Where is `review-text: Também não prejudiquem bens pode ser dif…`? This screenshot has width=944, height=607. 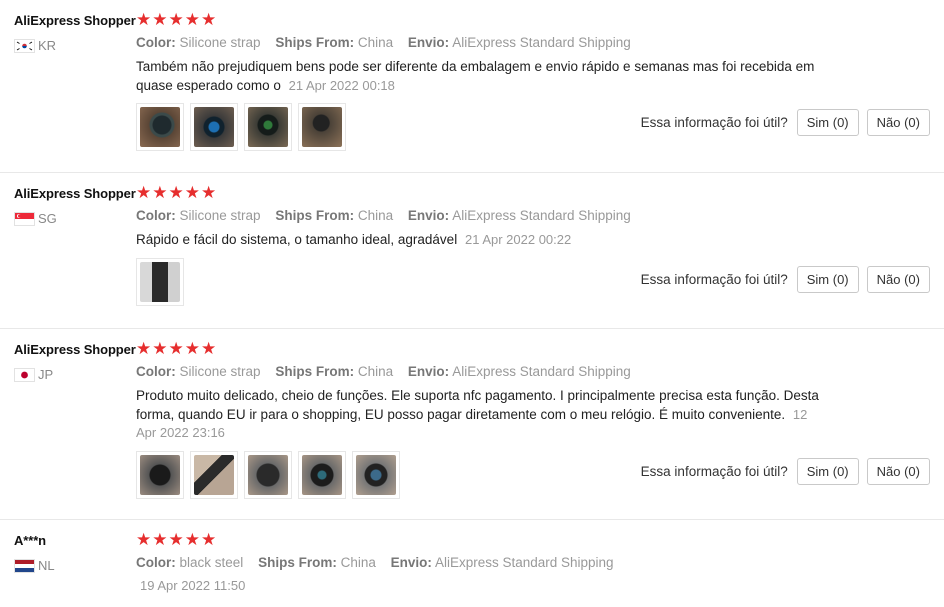
review-text: Também não prejudiquem bens pode ser dif… is located at coordinates (475, 76).